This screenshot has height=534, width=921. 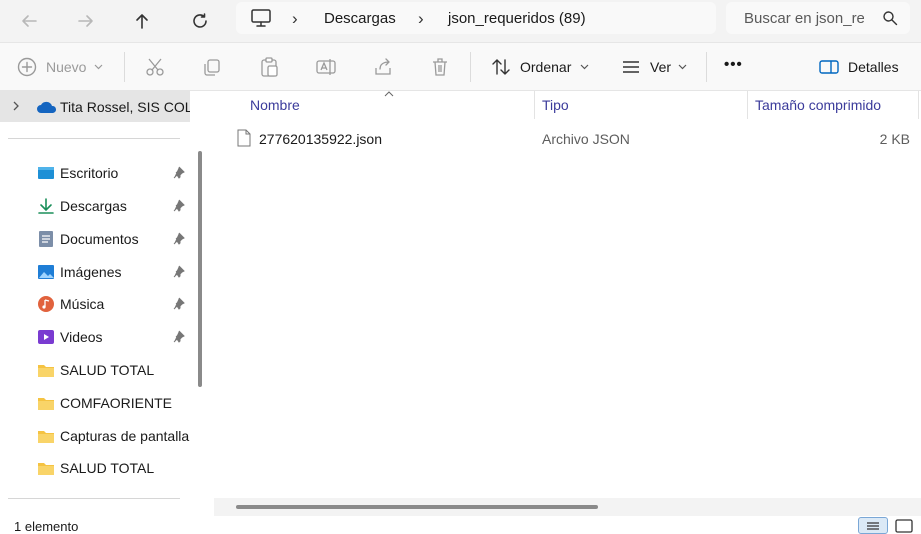 I want to click on column-header-size: Tamaño comprimido, so click(x=818, y=105).